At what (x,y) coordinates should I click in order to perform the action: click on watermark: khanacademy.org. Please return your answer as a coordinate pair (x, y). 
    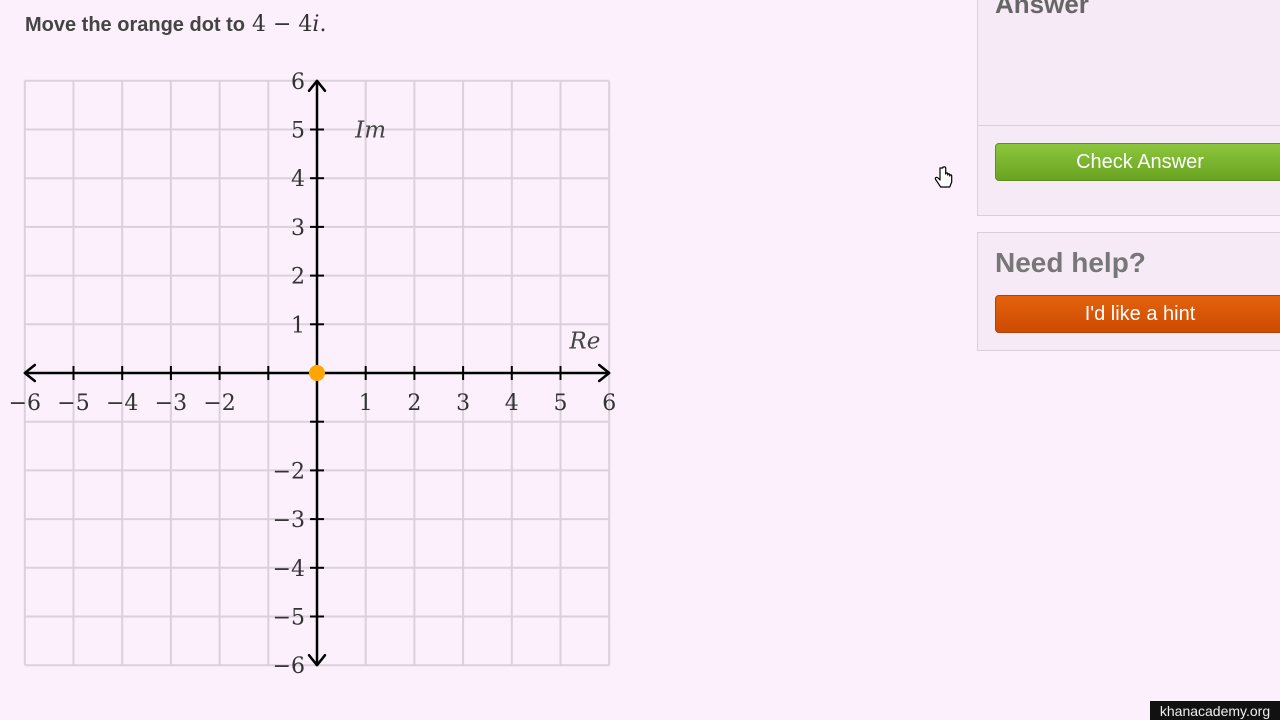
    Looking at the image, I should click on (1215, 710).